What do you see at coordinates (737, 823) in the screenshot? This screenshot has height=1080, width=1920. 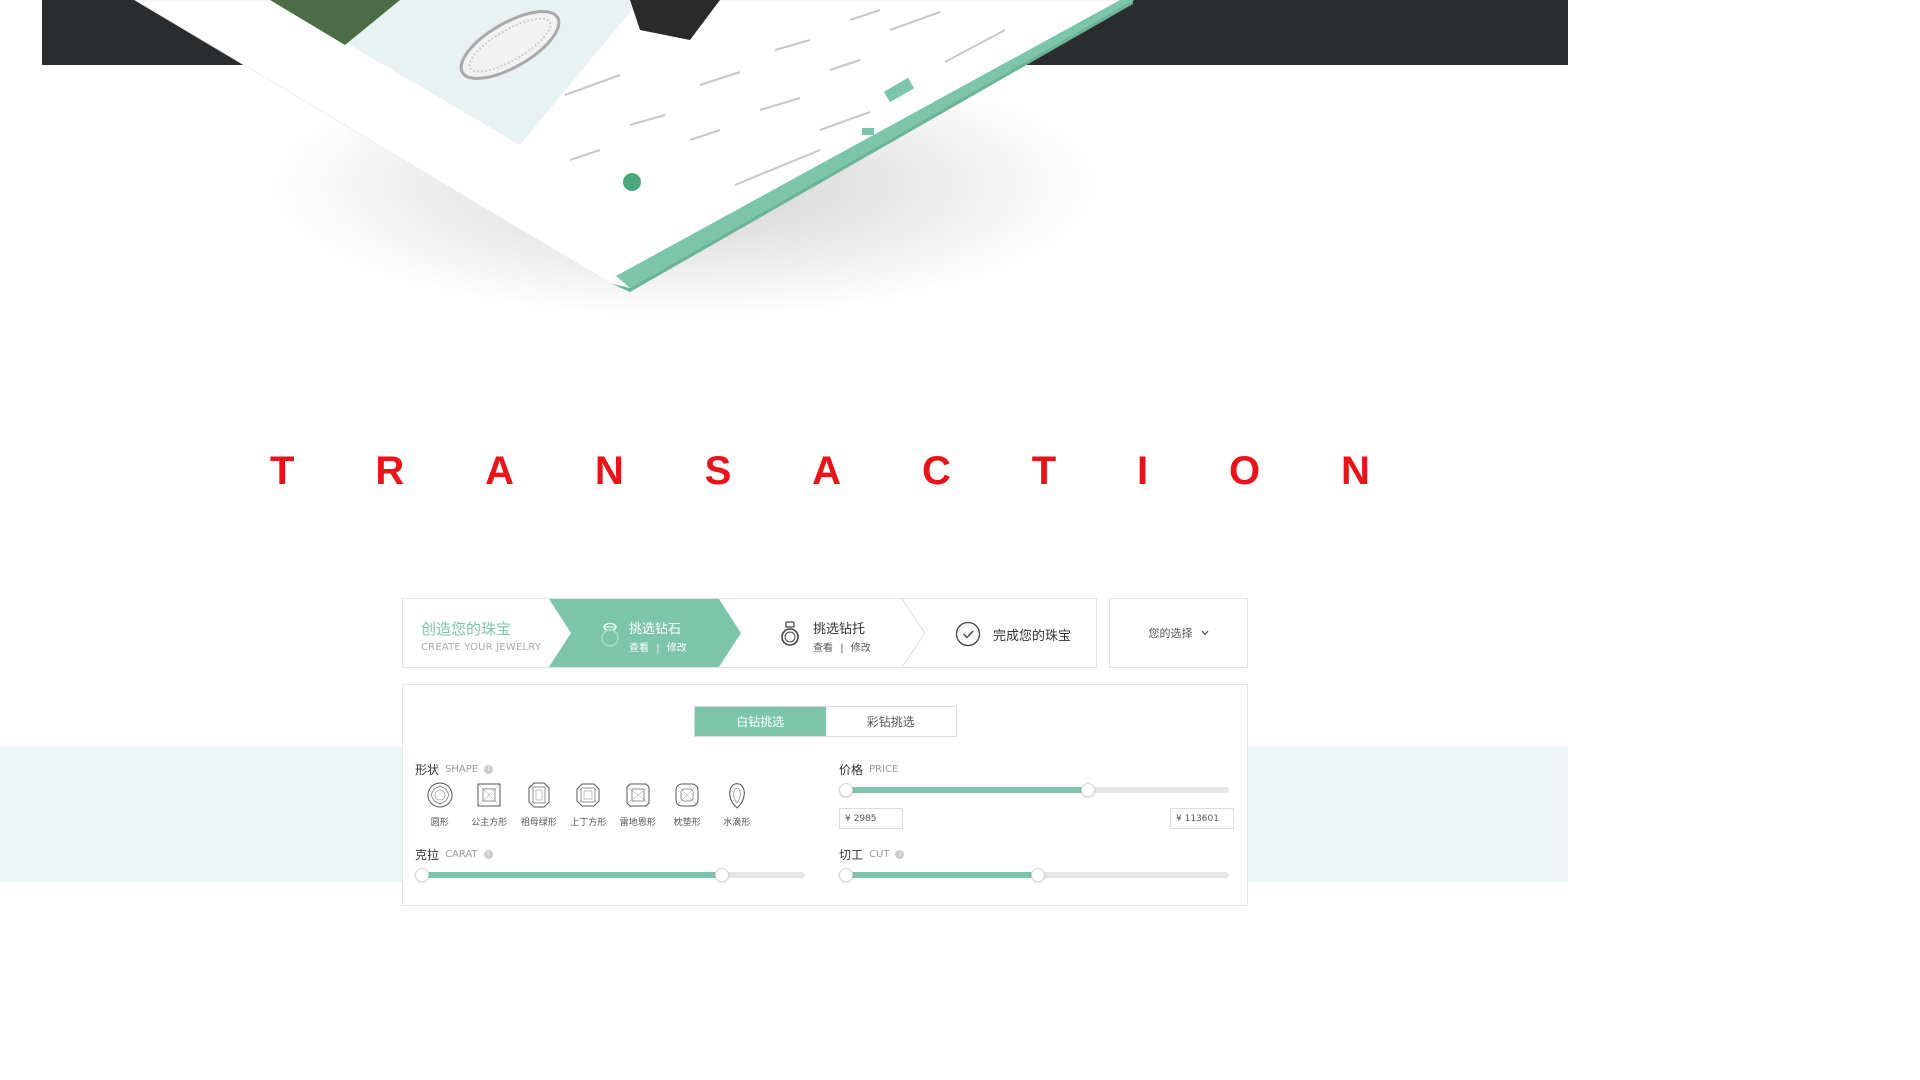 I see `shape-label: 水滴形` at bounding box center [737, 823].